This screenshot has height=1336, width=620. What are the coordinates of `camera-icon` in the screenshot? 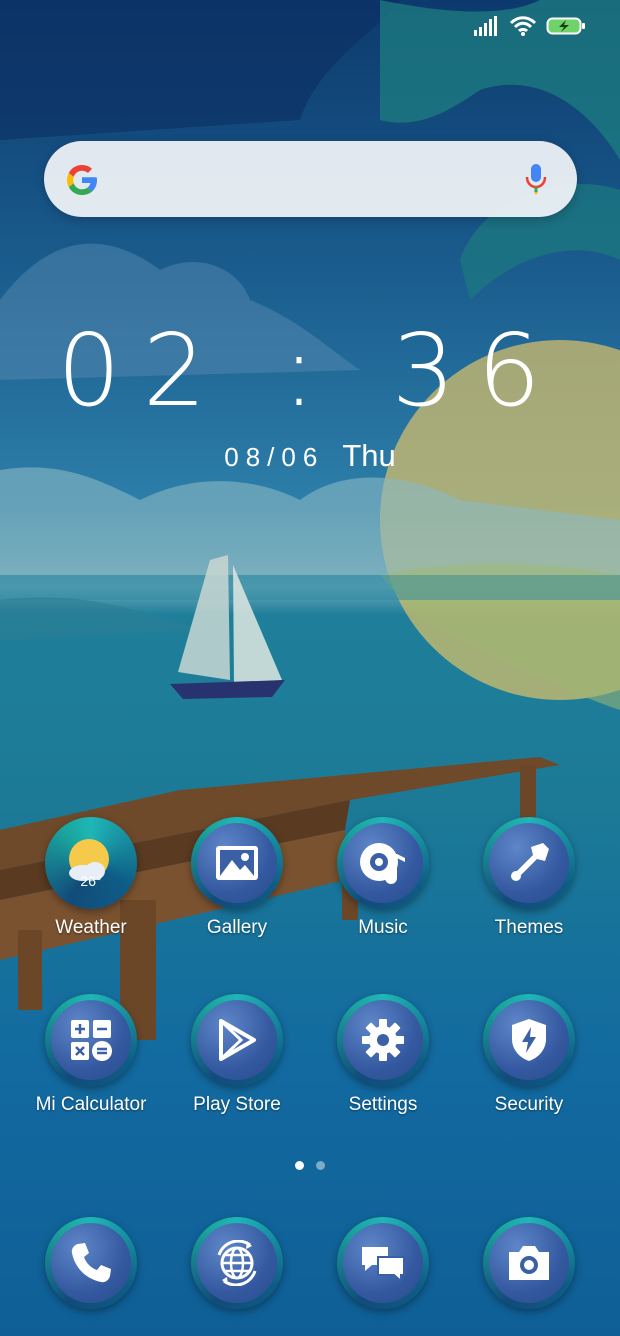 It's located at (529, 1263).